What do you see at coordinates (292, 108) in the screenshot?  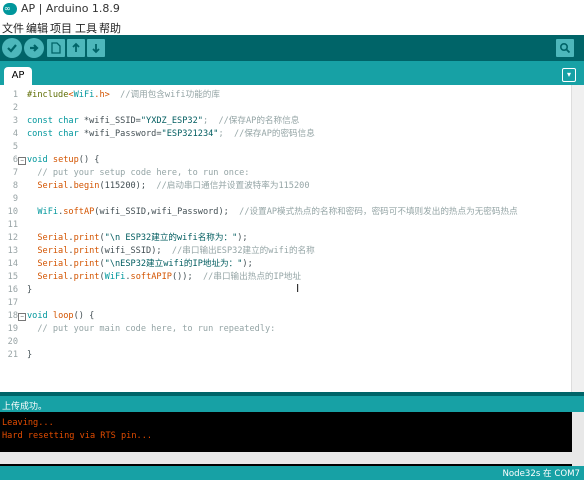 I see `code-line: 2` at bounding box center [292, 108].